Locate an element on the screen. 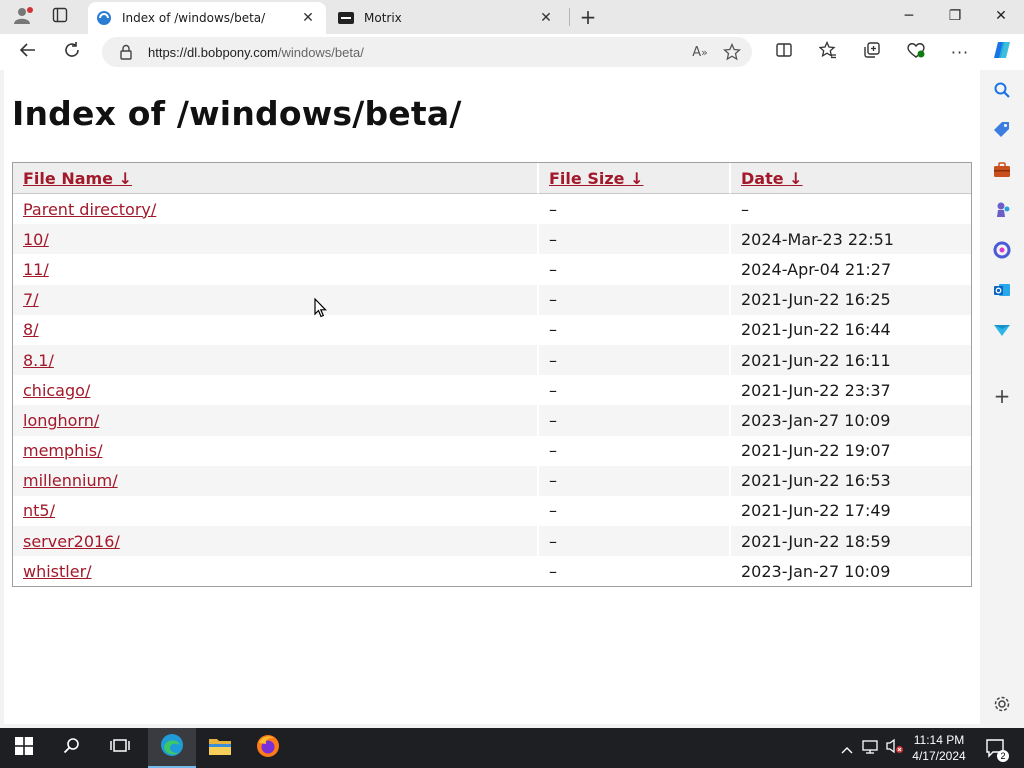 The width and height of the screenshot is (1024, 768). tab-title: Index of /windows/beta/ is located at coordinates (194, 18).